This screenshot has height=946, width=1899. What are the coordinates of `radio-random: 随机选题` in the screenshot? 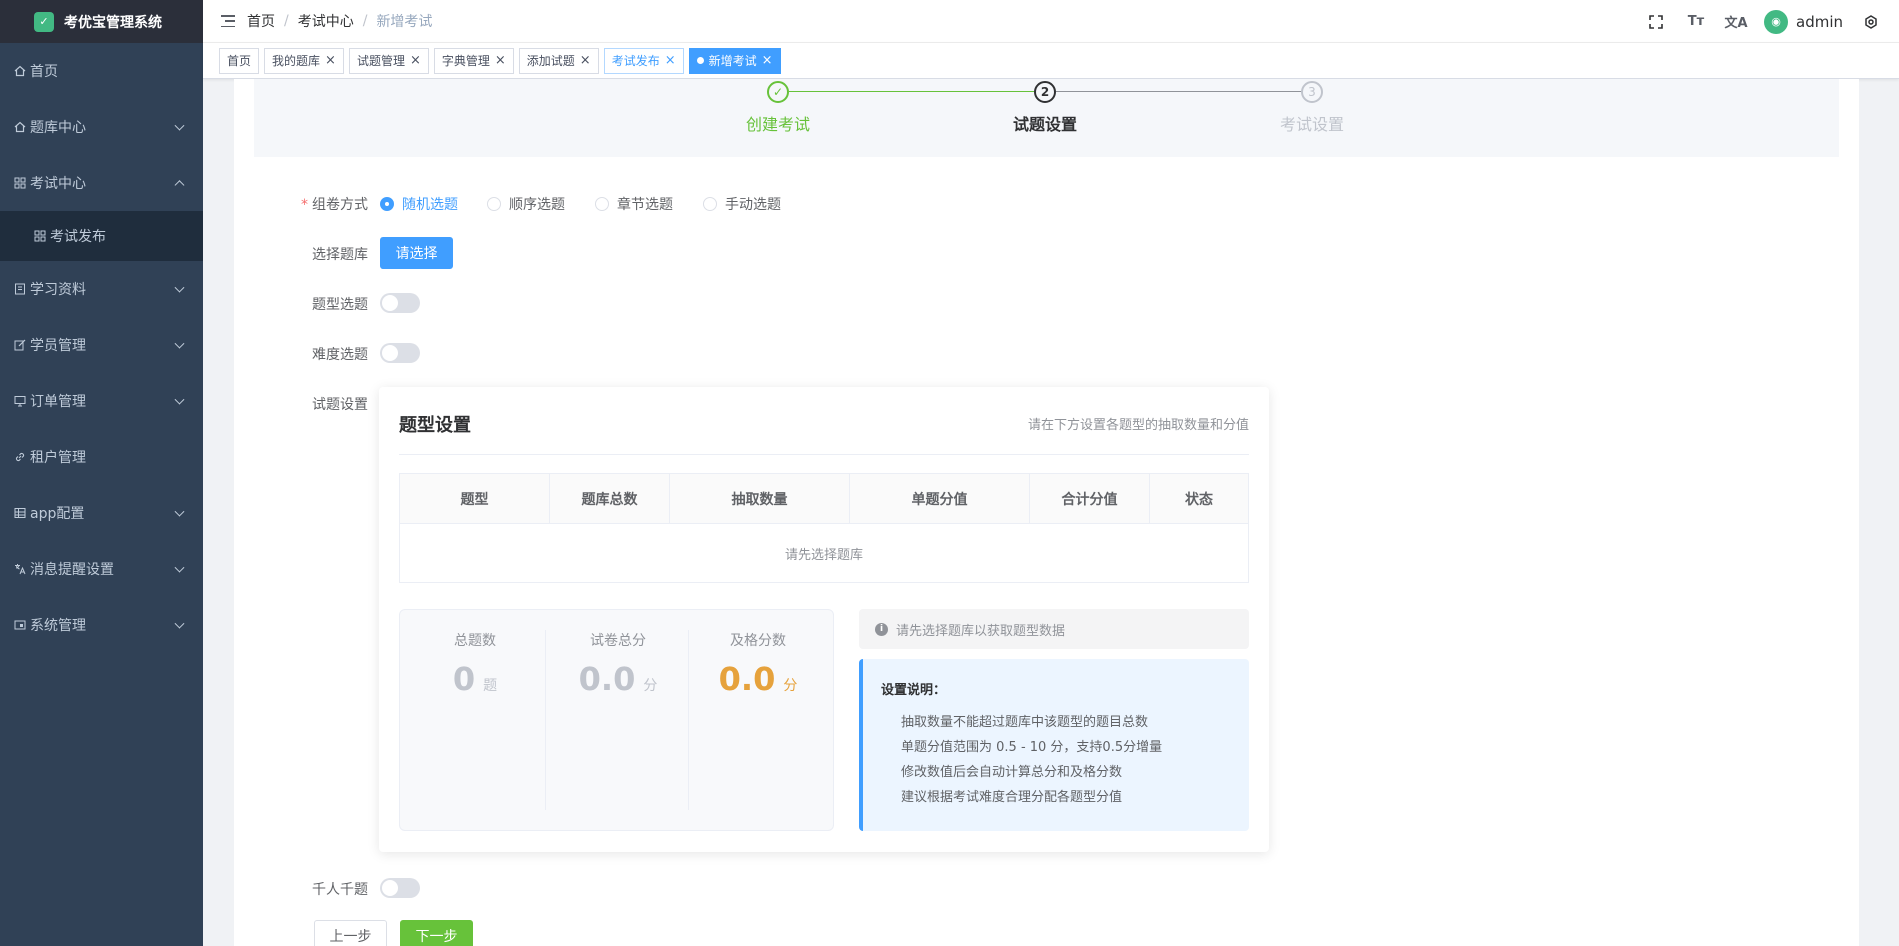 It's located at (419, 204).